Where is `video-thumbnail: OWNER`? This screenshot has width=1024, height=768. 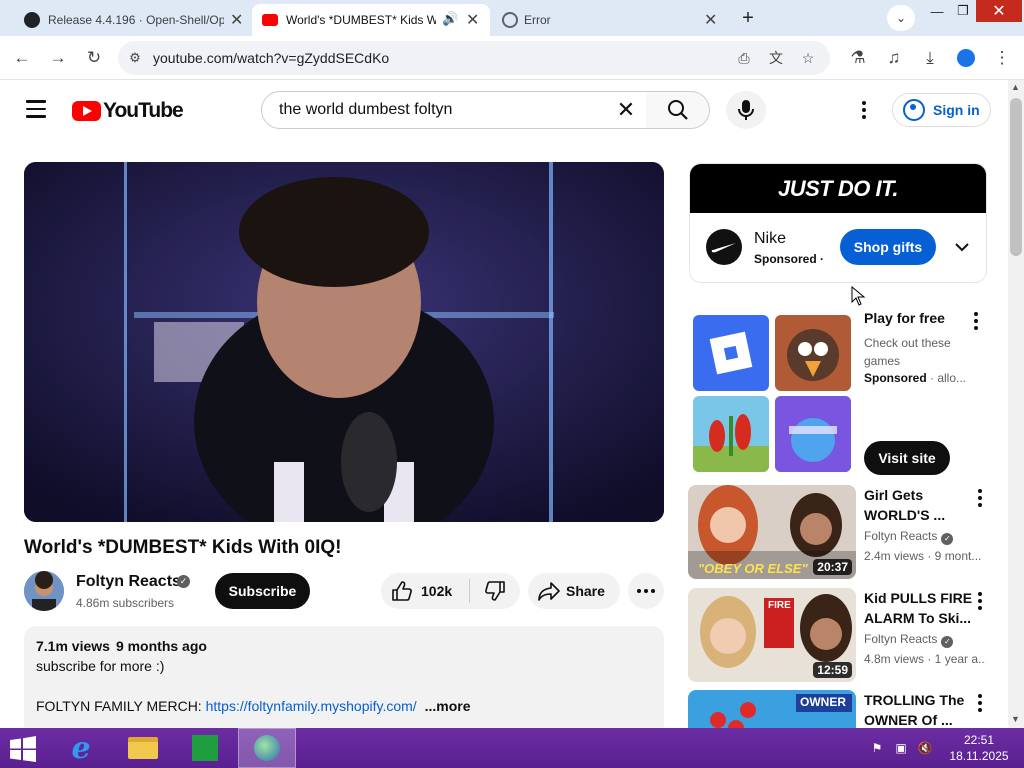 video-thumbnail: OWNER is located at coordinates (772, 709).